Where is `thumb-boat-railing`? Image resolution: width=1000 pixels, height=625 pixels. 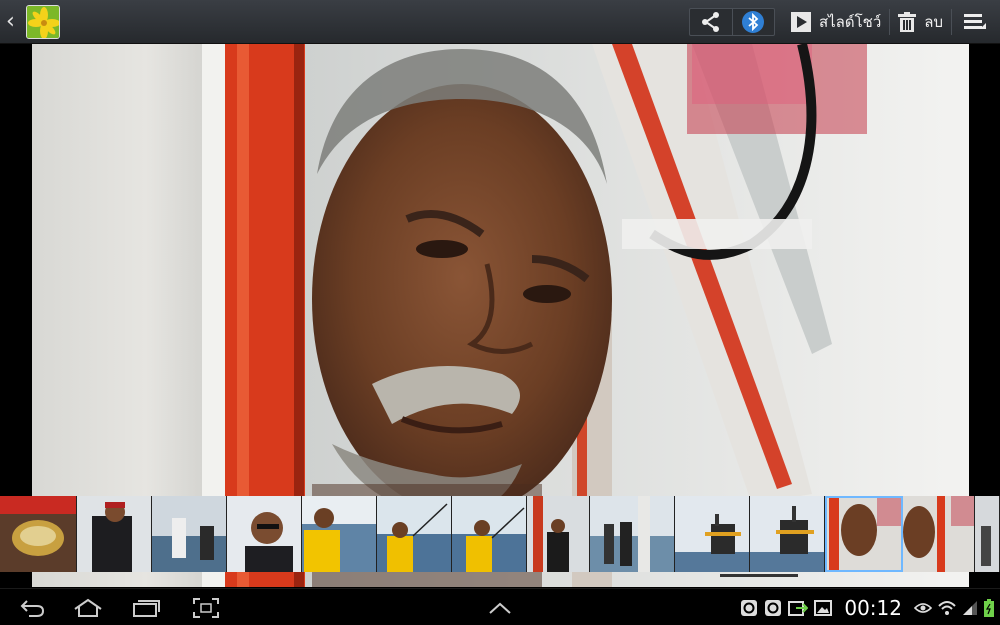 thumb-boat-railing is located at coordinates (558, 534).